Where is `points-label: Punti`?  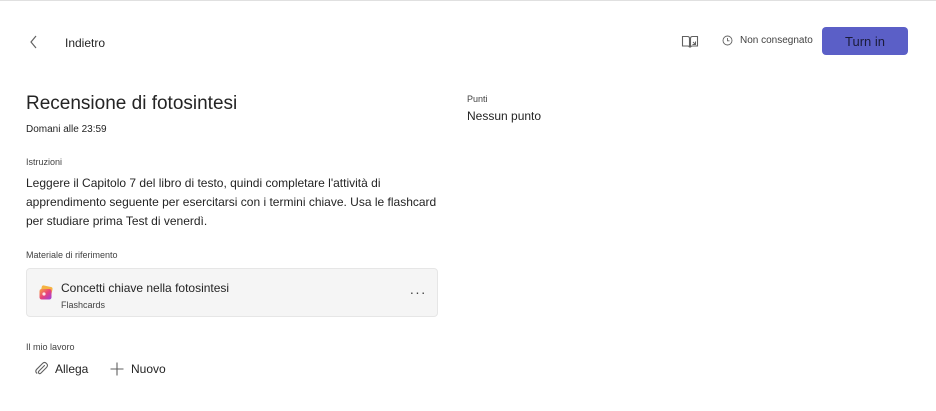
points-label: Punti is located at coordinates (477, 99).